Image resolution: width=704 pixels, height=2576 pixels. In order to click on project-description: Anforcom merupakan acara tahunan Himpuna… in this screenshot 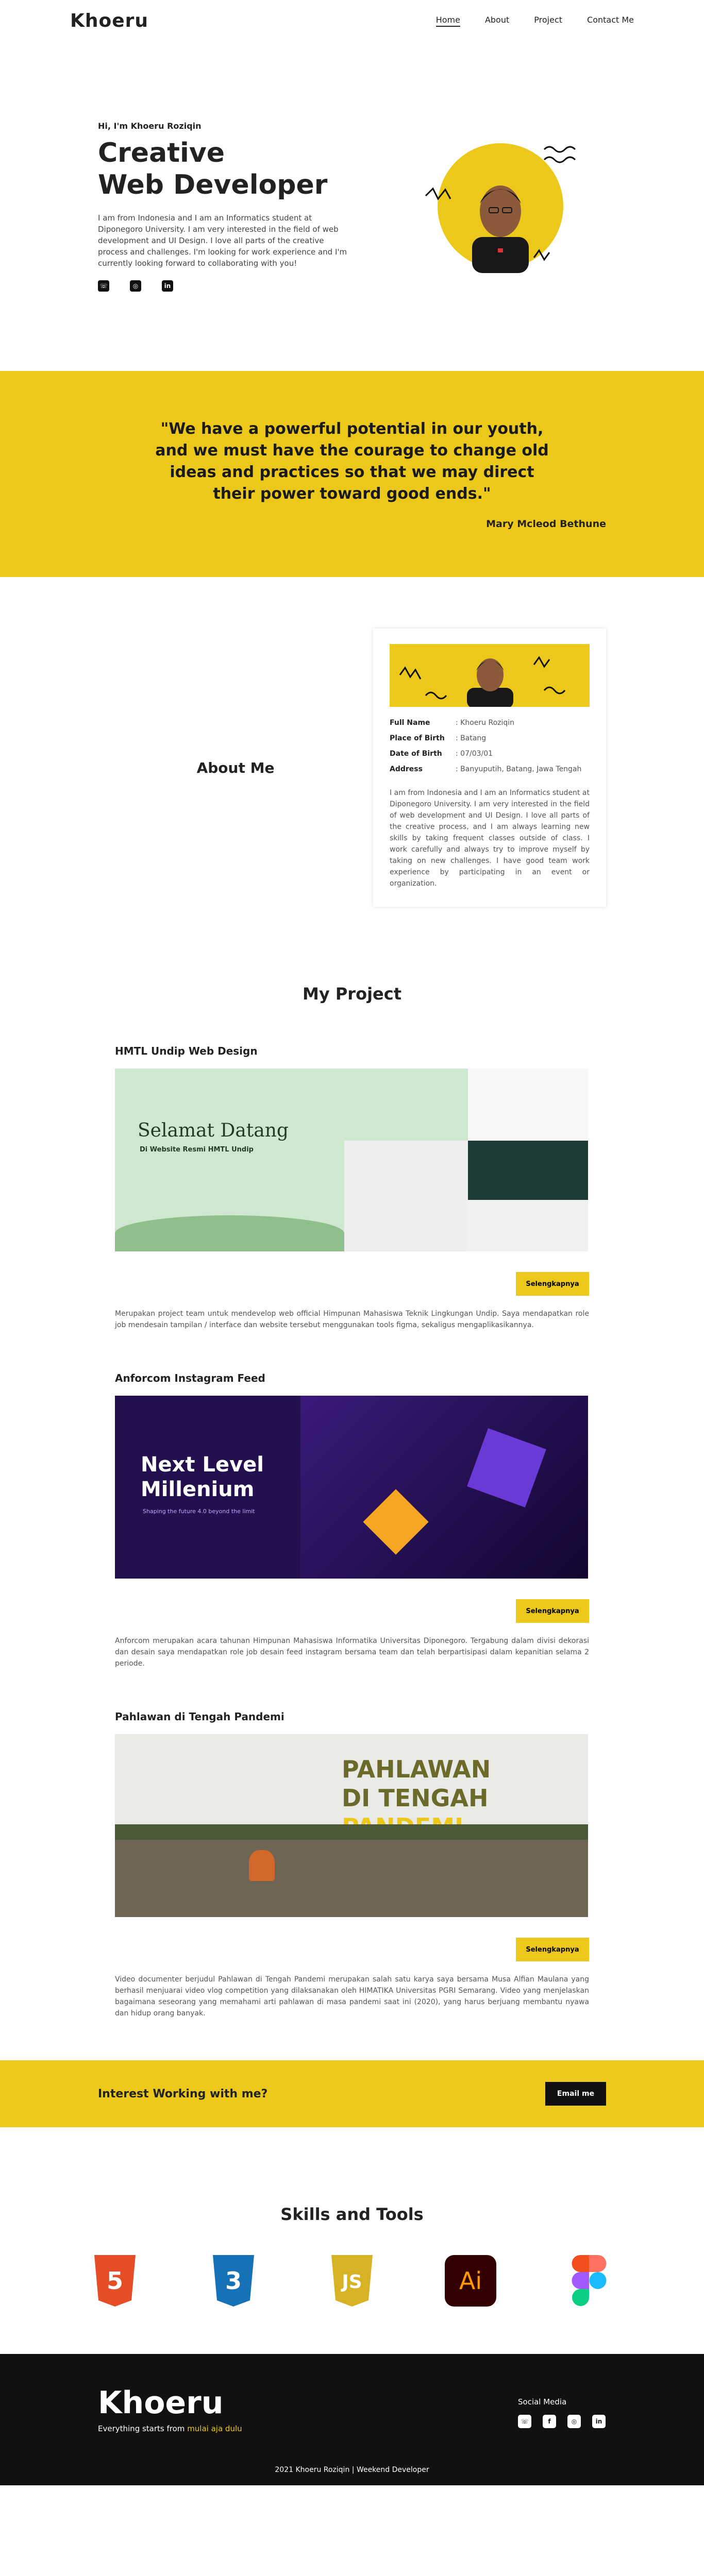, I will do `click(352, 1652)`.